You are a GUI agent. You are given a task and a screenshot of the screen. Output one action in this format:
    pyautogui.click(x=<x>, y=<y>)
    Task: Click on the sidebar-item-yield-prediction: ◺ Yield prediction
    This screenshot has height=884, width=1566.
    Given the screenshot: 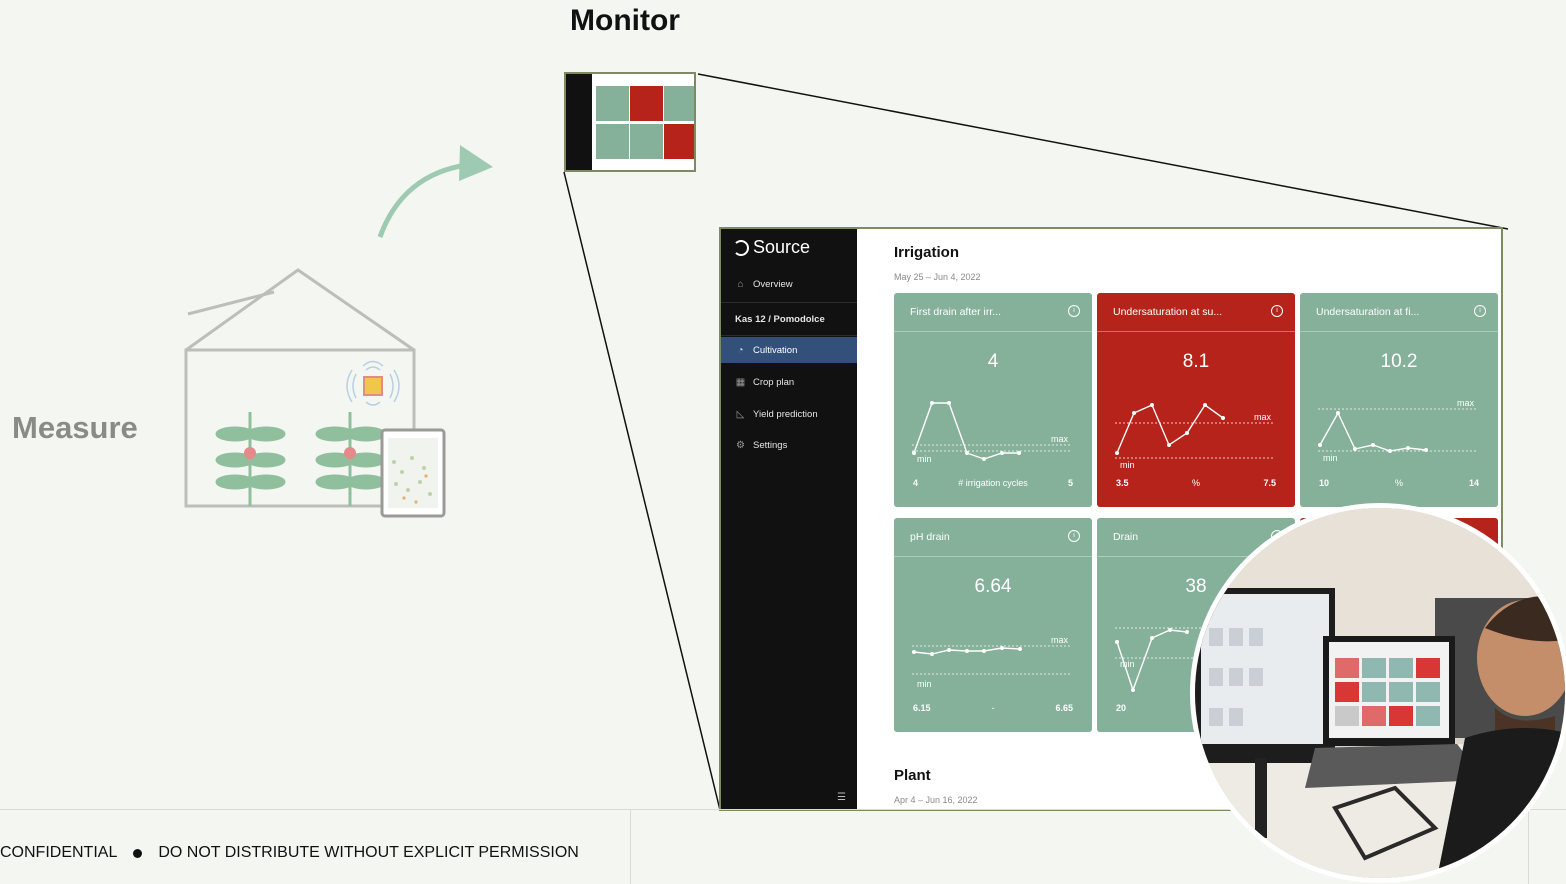 What is the action you would take?
    pyautogui.click(x=789, y=414)
    